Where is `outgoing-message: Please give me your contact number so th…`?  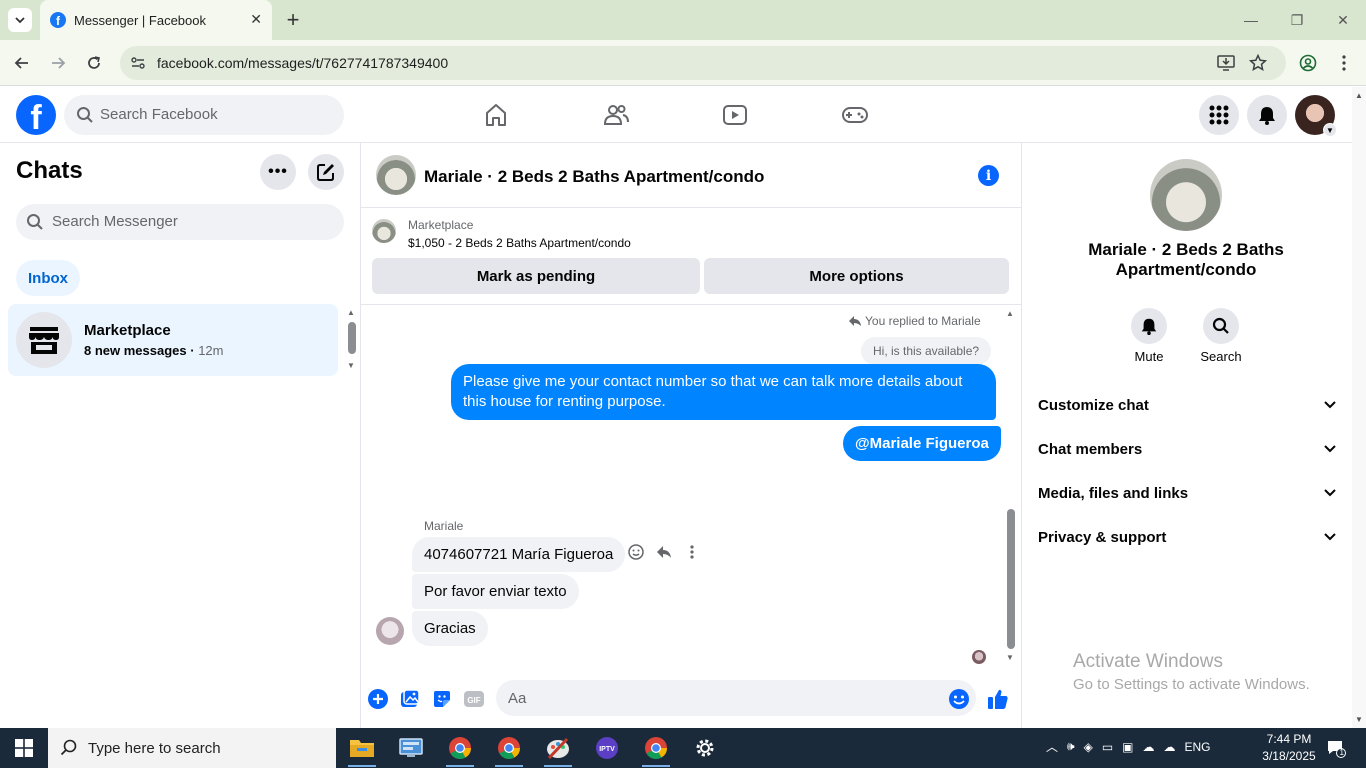 outgoing-message: Please give me your contact number so th… is located at coordinates (723, 392).